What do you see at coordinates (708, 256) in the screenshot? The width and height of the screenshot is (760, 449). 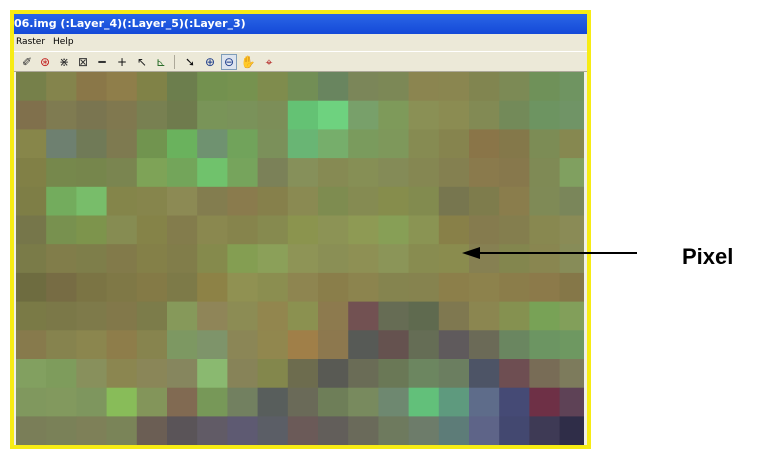 I see `pixel-label: Pixel` at bounding box center [708, 256].